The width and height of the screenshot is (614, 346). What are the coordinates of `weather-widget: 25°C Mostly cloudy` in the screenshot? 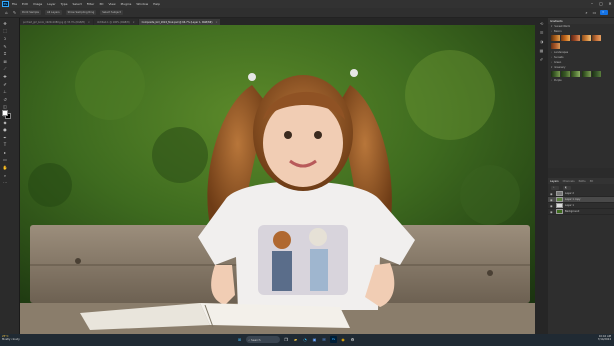 It's located at (11, 338).